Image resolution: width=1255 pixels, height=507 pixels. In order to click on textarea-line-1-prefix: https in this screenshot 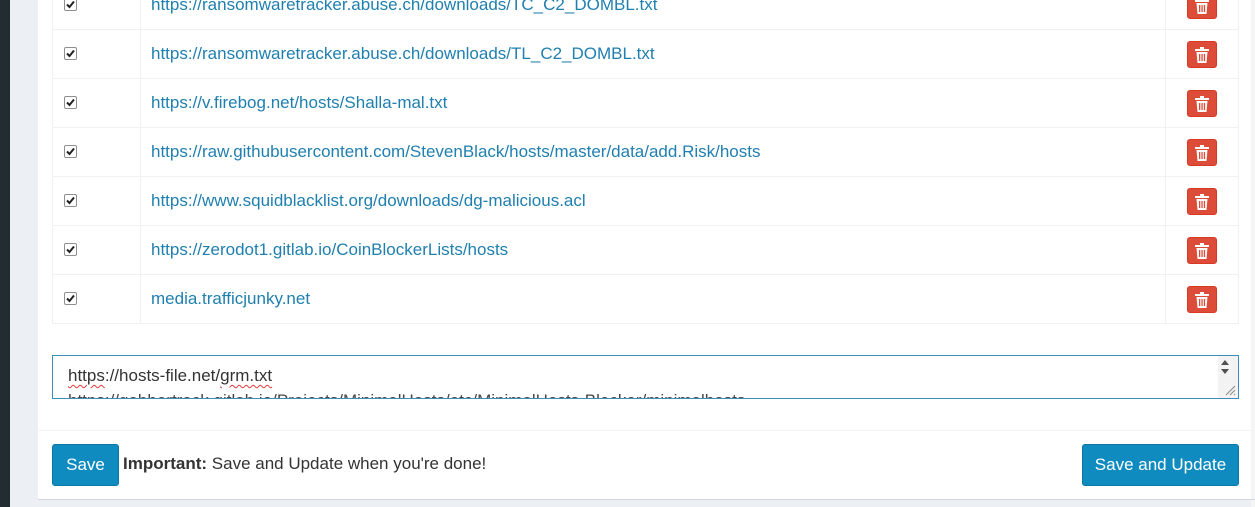, I will do `click(86, 375)`.